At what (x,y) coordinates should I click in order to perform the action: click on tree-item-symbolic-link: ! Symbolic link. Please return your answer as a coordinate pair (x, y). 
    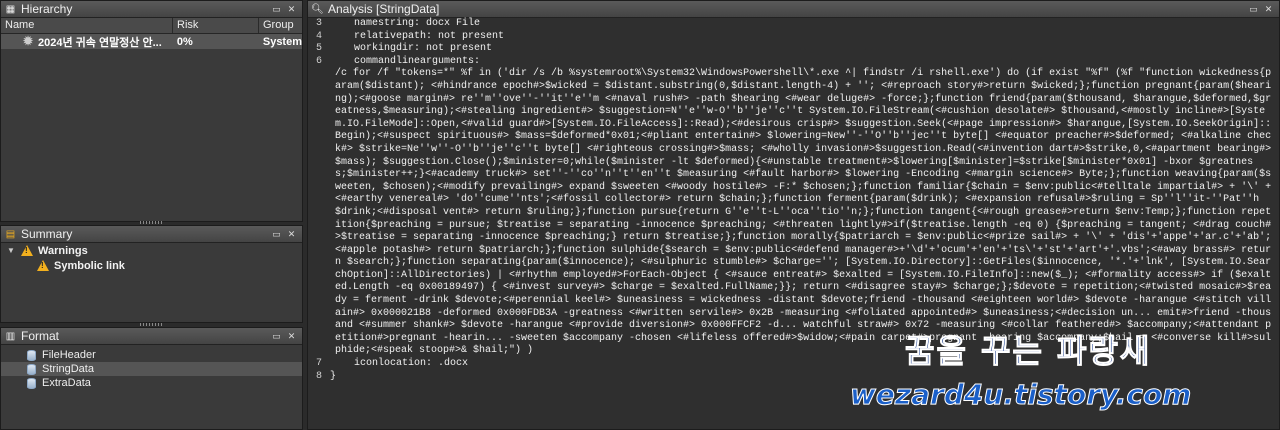
    Looking at the image, I should click on (151, 265).